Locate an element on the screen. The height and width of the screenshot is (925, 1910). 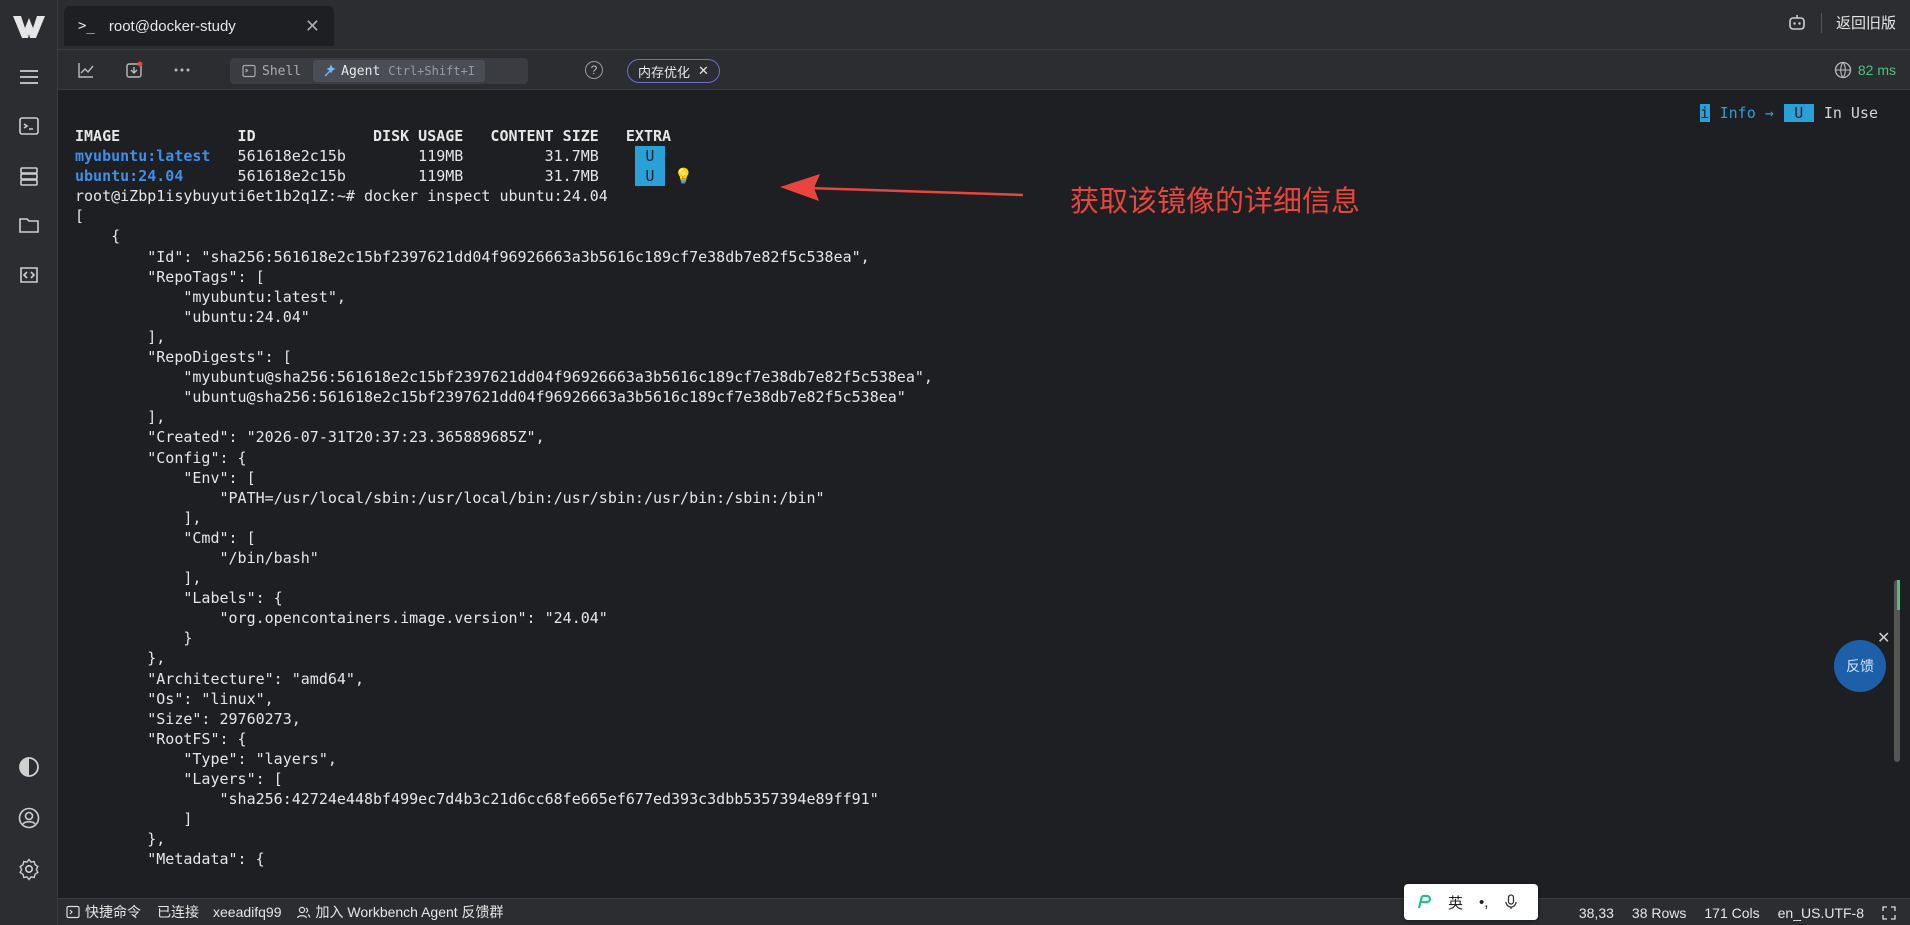
current-user: xeeadifq99 is located at coordinates (247, 912).